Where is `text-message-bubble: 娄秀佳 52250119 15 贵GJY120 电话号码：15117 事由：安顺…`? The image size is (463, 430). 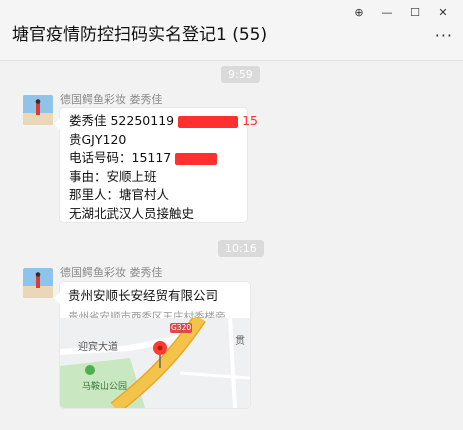 text-message-bubble: 娄秀佳 52250119 15 贵GJY120 电话号码：15117 事由：安顺… is located at coordinates (156, 165).